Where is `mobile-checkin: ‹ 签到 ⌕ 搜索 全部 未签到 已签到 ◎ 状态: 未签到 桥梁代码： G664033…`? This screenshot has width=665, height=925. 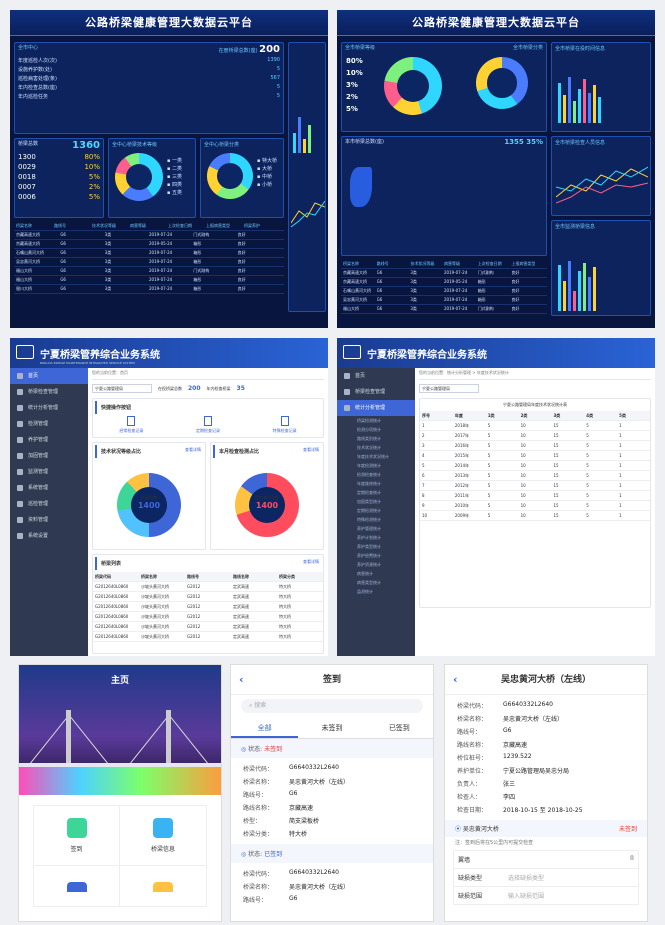
mobile-checkin: ‹ 签到 ⌕ 搜索 全部 未签到 已签到 ◎ 状态: 未签到 桥梁代码： G664033… is located at coordinates (332, 793).